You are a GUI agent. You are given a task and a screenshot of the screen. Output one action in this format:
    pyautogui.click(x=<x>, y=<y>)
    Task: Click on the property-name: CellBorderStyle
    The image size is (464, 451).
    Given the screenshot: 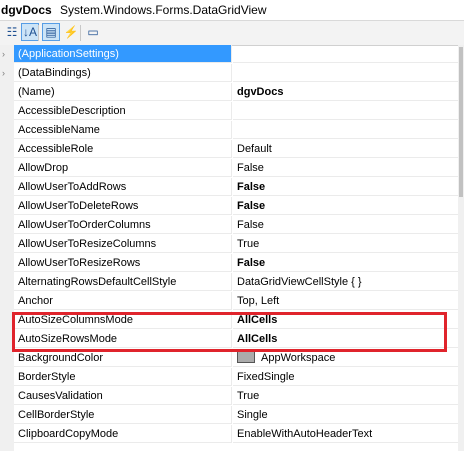 What is the action you would take?
    pyautogui.click(x=123, y=415)
    